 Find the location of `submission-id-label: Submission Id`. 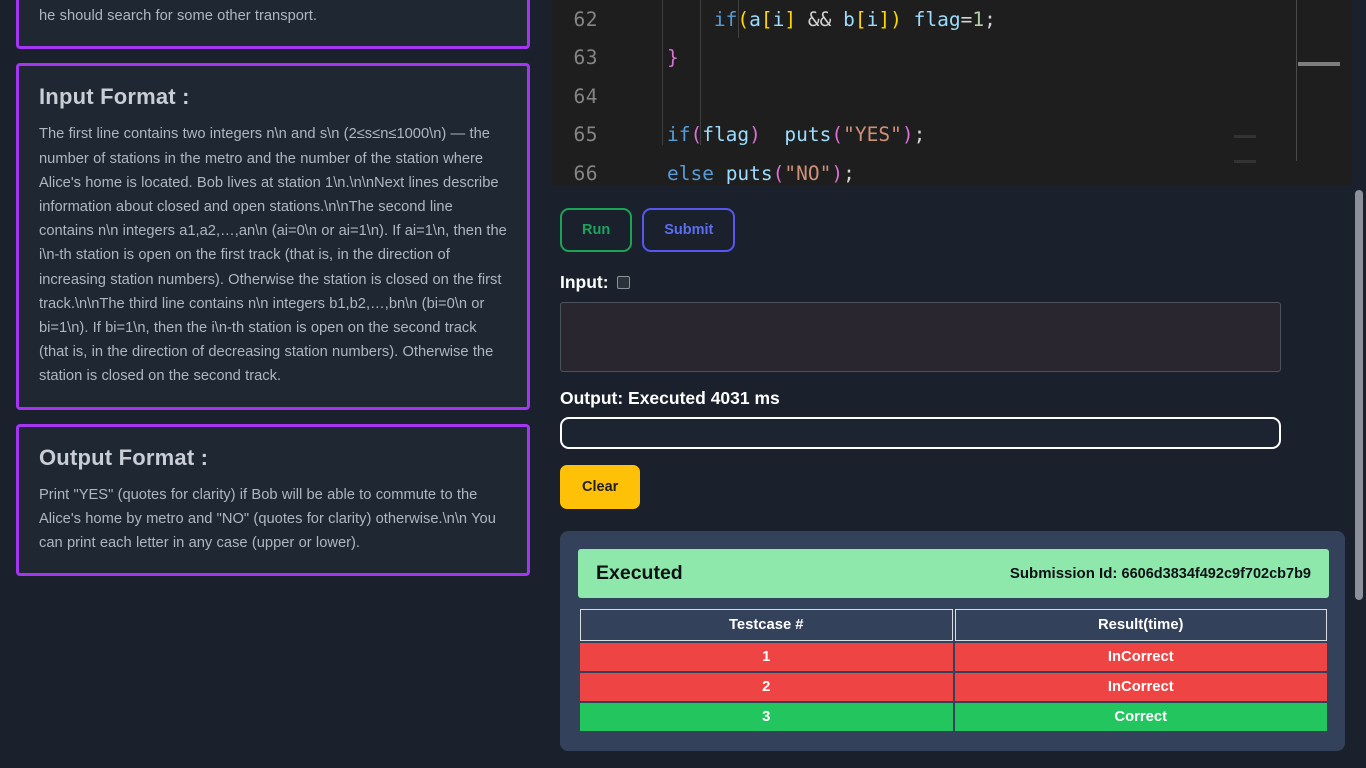

submission-id-label: Submission Id is located at coordinates (1061, 573).